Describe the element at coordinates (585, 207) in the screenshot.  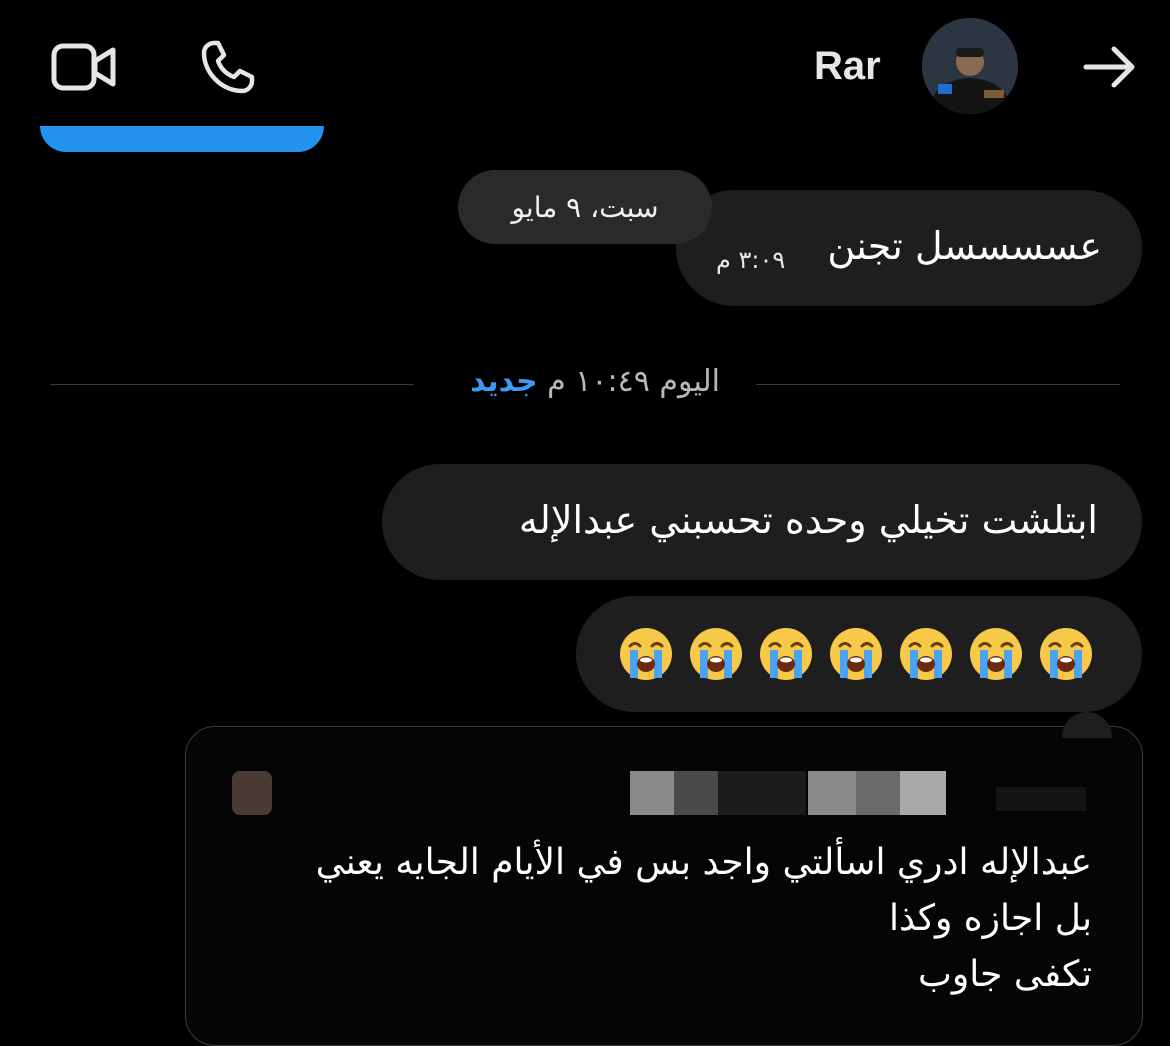
I see `date-chip: سبت، ٩ مايو` at that location.